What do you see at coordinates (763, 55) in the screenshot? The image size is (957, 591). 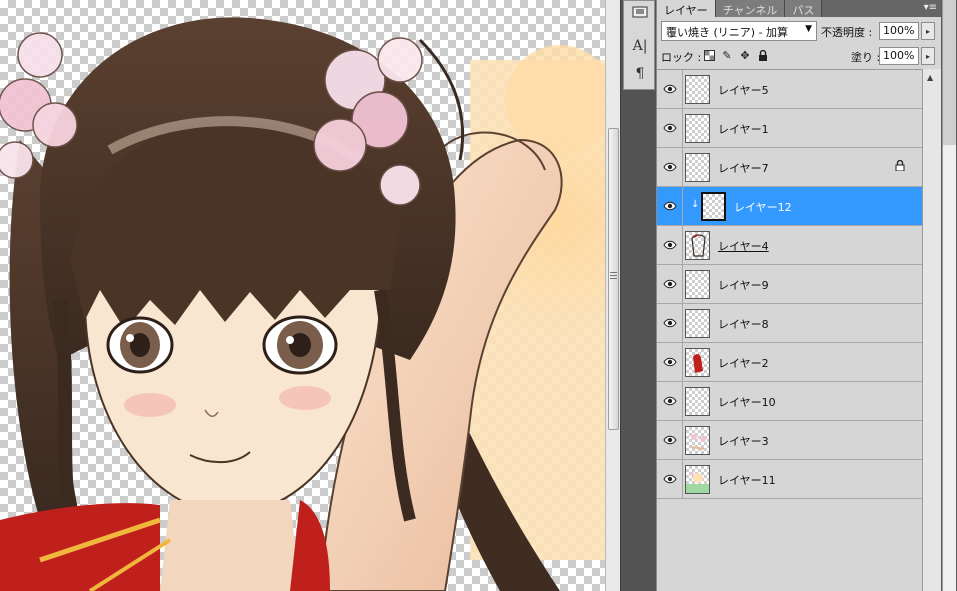 I see `lock-all-icon` at bounding box center [763, 55].